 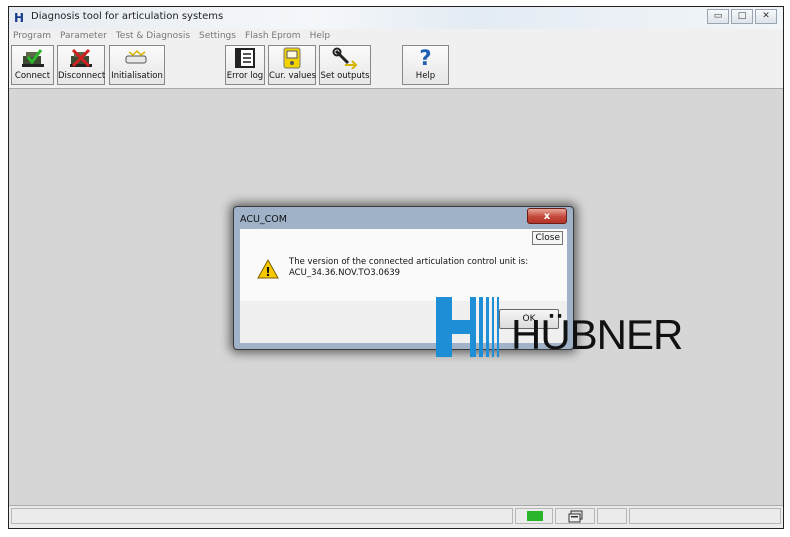 I want to click on device-icon, so click(x=575, y=516).